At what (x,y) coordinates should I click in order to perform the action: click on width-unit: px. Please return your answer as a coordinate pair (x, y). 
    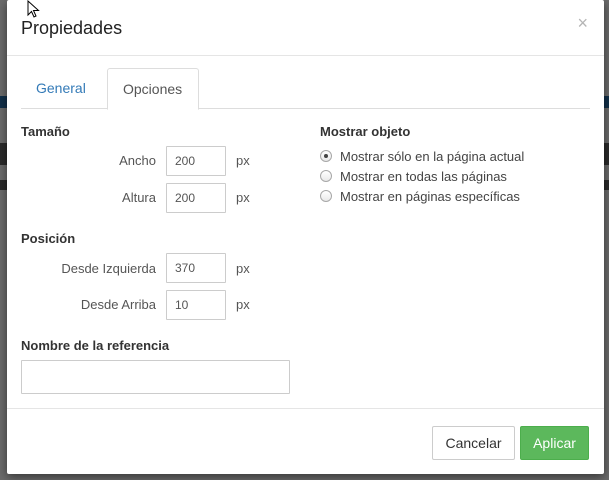
    Looking at the image, I should click on (243, 160).